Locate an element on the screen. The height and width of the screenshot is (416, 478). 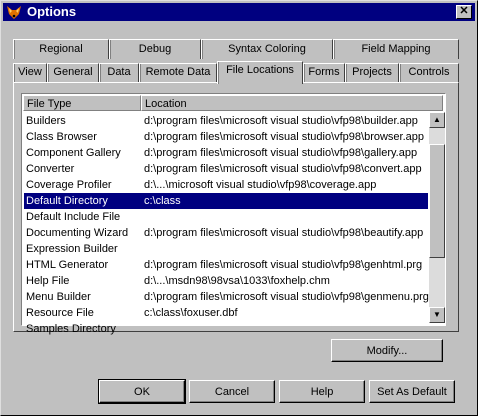
tab-syntax-coloring: Syntax Coloring is located at coordinates (267, 49).